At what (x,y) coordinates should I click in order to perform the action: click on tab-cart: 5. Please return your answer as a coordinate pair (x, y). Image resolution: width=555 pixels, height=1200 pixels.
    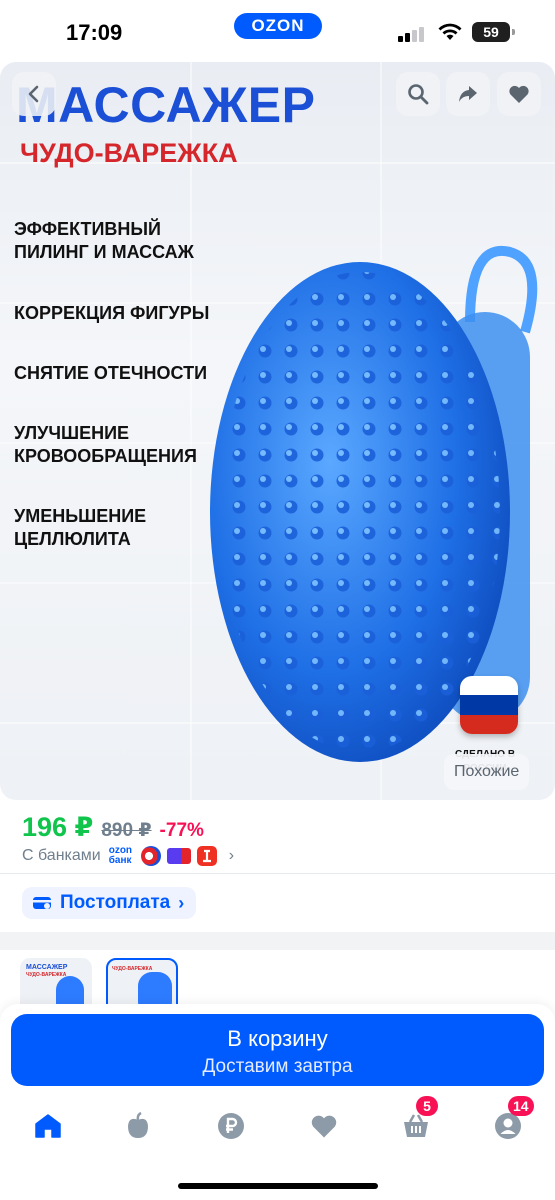
    Looking at the image, I should click on (418, 1120).